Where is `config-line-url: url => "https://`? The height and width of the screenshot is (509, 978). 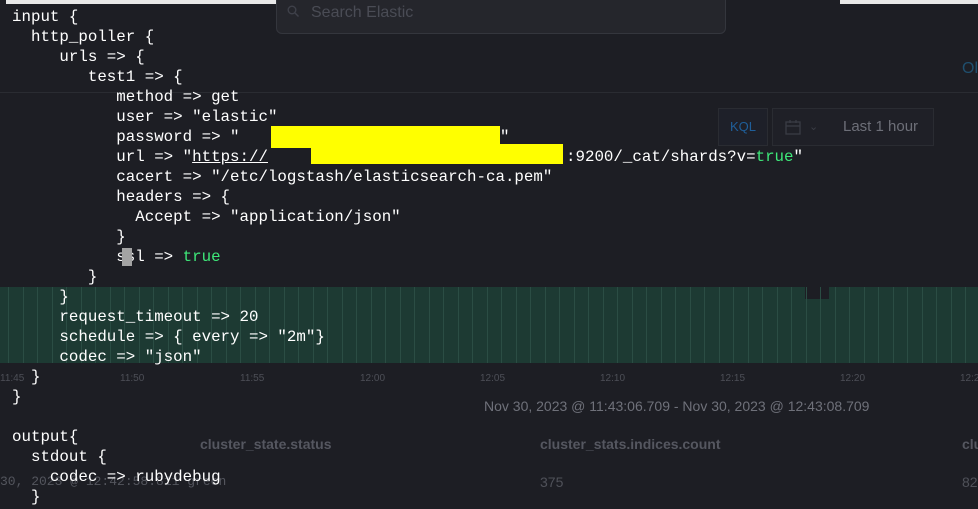
config-line-url: url => "https:// is located at coordinates (140, 157).